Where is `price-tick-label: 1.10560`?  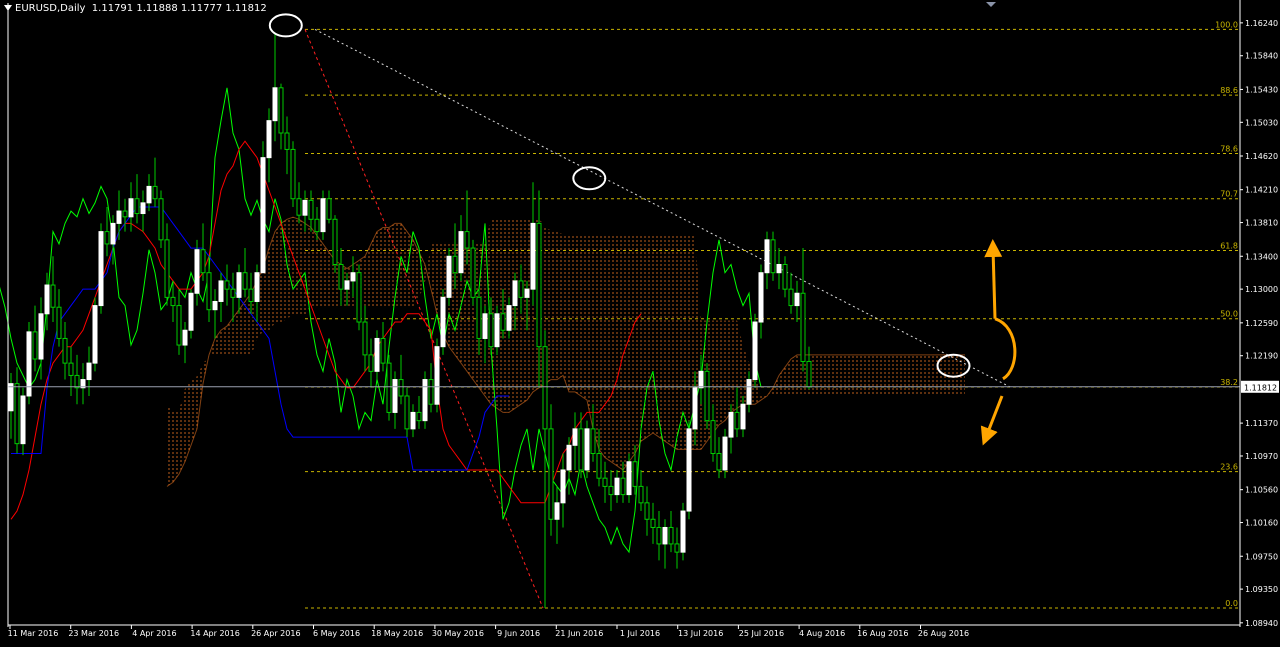 price-tick-label: 1.10560 is located at coordinates (1261, 490).